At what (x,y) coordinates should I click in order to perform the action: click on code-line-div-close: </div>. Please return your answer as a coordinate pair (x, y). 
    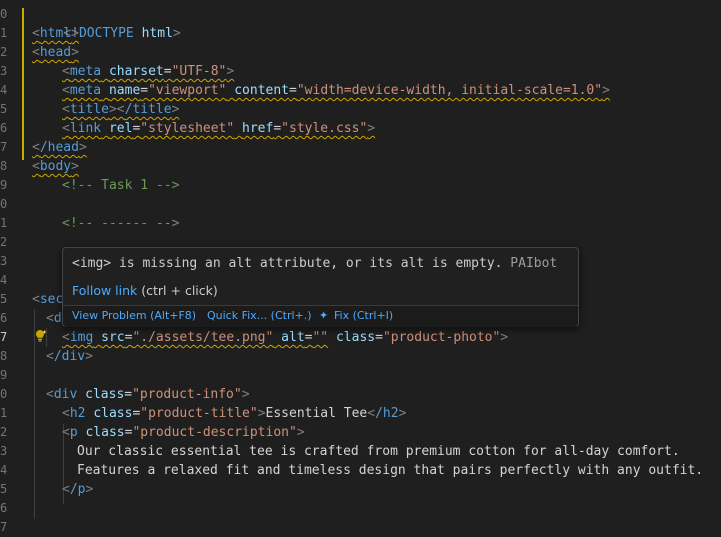
    Looking at the image, I should click on (69, 356).